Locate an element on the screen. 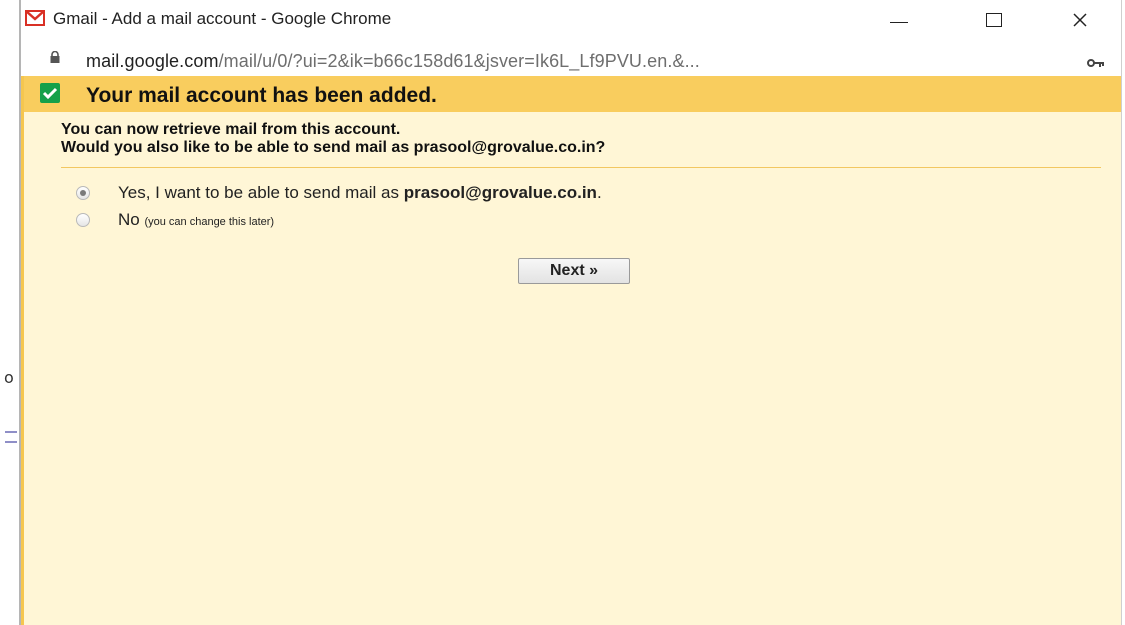 Image resolution: width=1125 pixels, height=625 pixels. maximize-button is located at coordinates (994, 20).